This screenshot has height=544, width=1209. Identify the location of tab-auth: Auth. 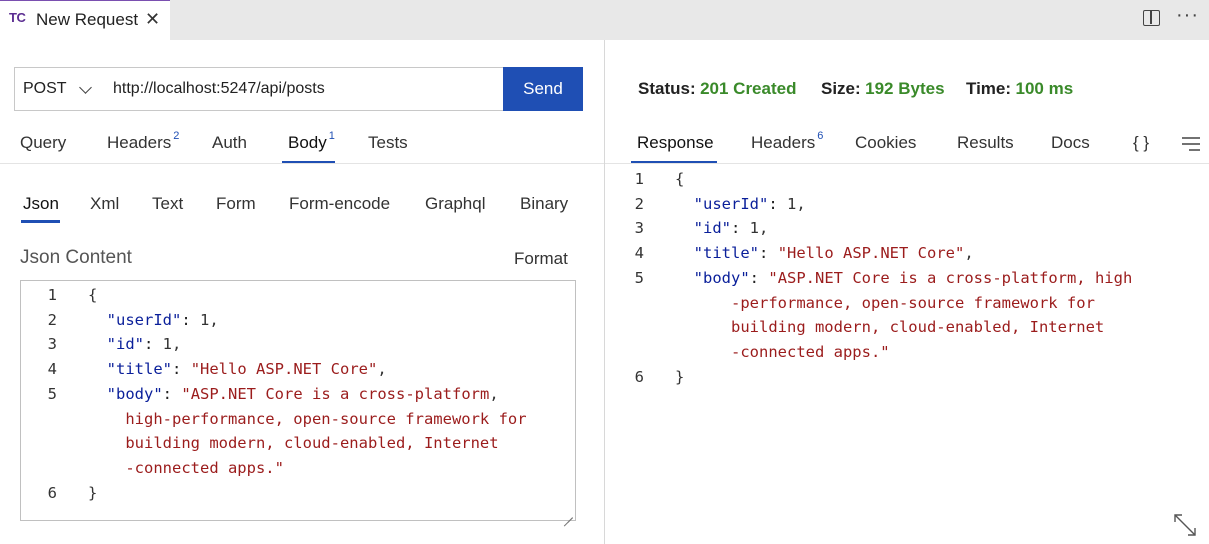
(229, 143).